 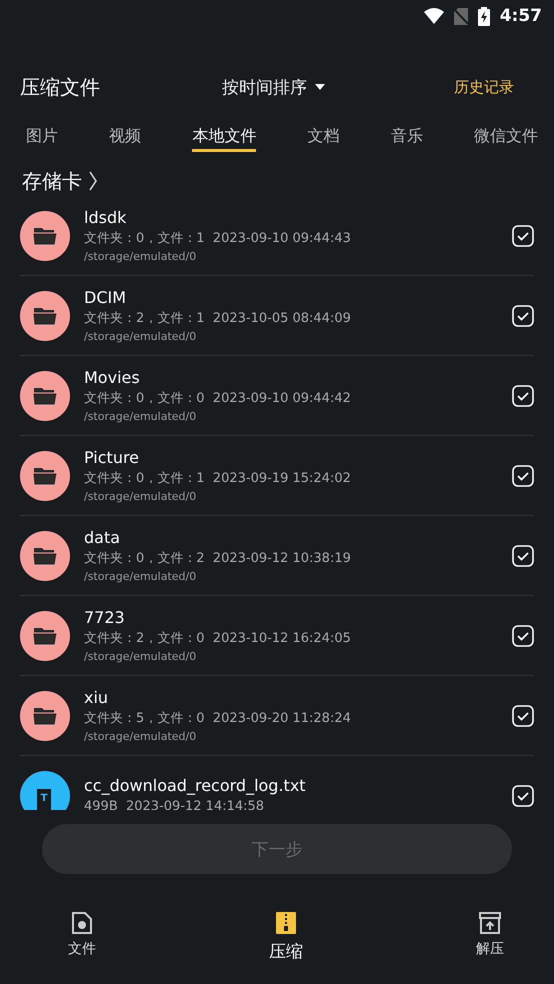 I want to click on file-row: Movies 文件夹：0，文件：0 2023-09-10 09:44:42 /storage/emulated/0, so click(x=277, y=396).